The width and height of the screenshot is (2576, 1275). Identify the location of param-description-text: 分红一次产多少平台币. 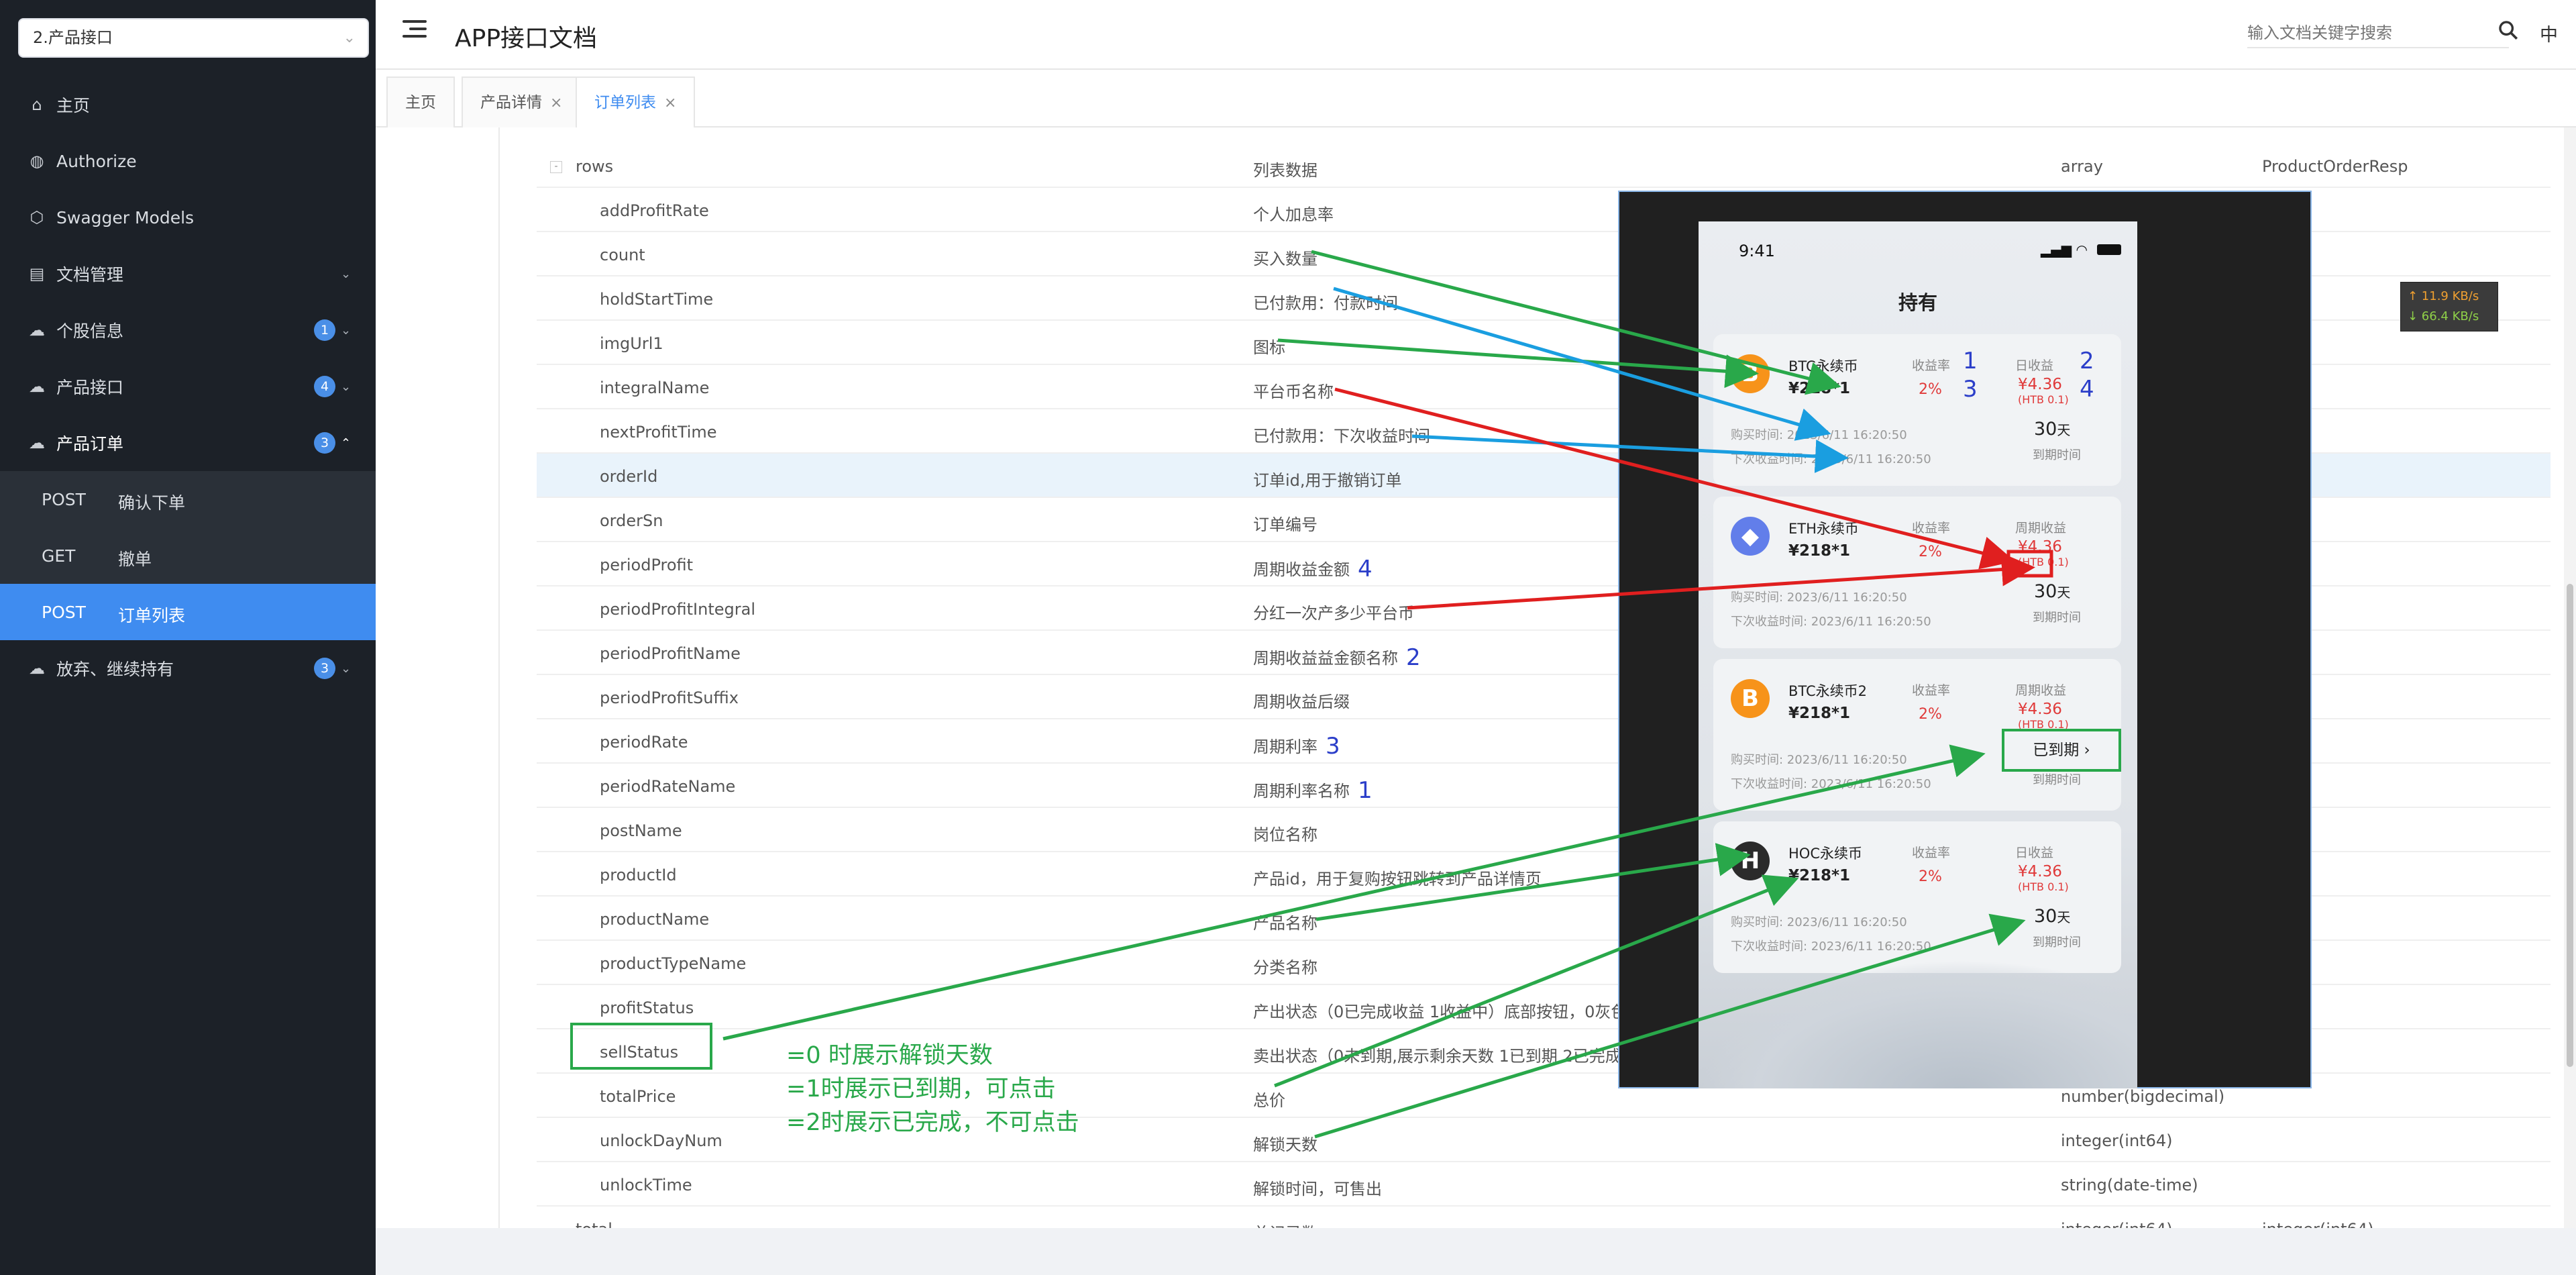
(1333, 613).